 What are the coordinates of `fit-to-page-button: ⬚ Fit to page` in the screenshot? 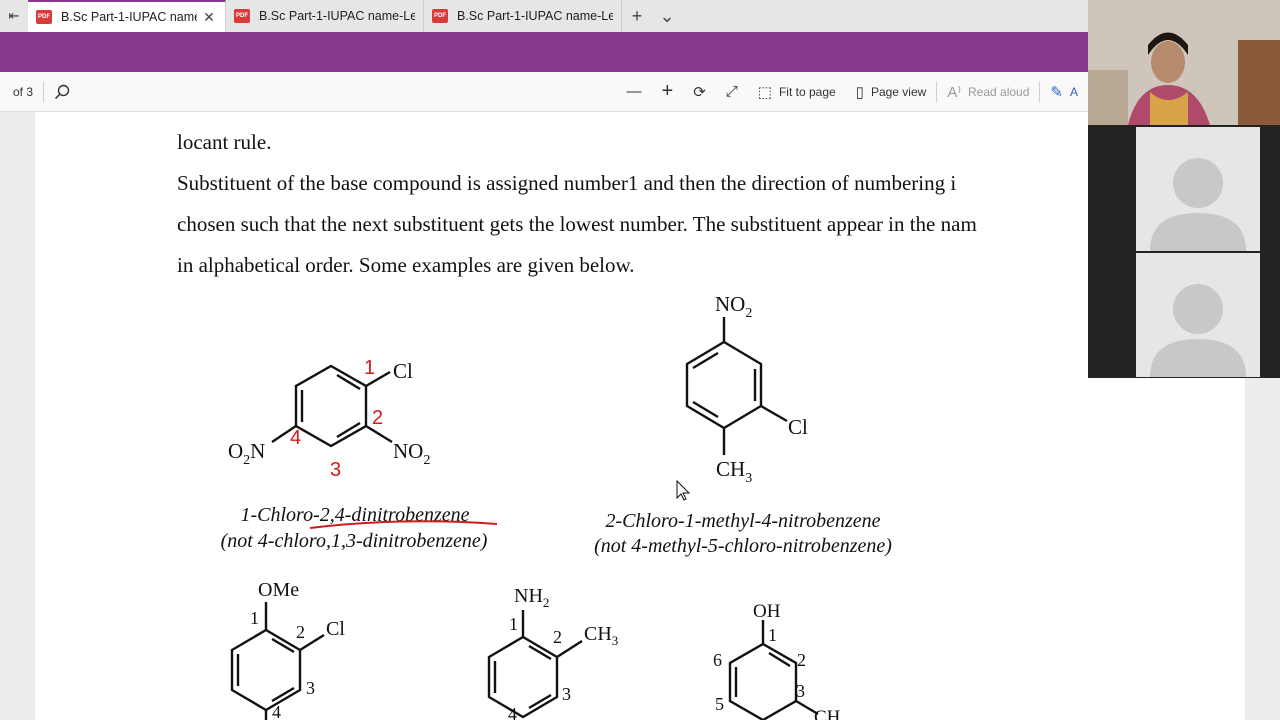 It's located at (797, 92).